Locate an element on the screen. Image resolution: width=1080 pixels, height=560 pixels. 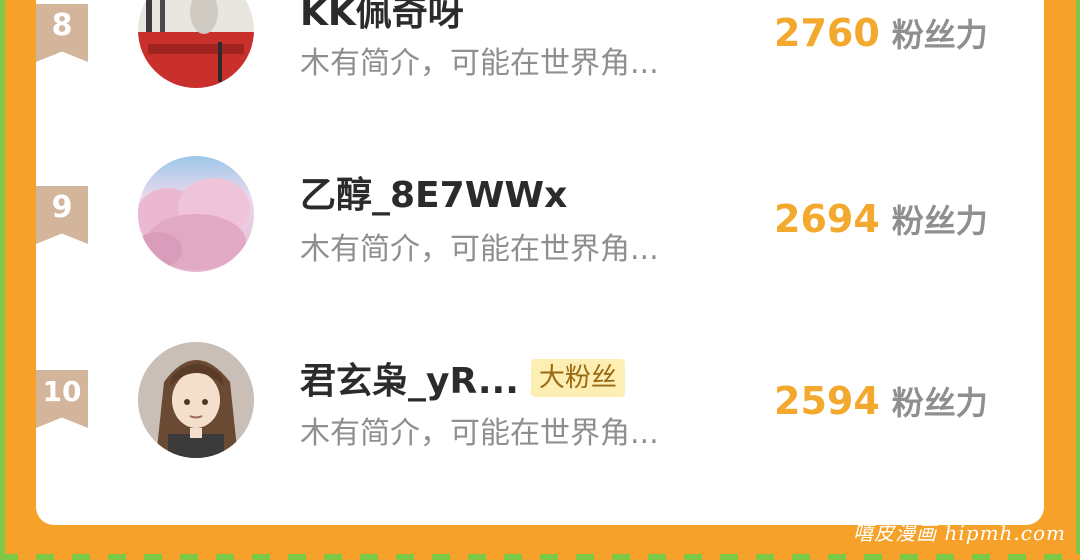
username-line: KK佩奇呀 is located at coordinates (382, 17).